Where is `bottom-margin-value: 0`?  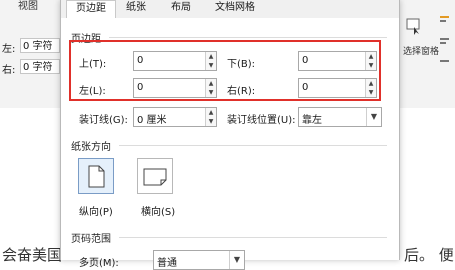 bottom-margin-value: 0 is located at coordinates (305, 60).